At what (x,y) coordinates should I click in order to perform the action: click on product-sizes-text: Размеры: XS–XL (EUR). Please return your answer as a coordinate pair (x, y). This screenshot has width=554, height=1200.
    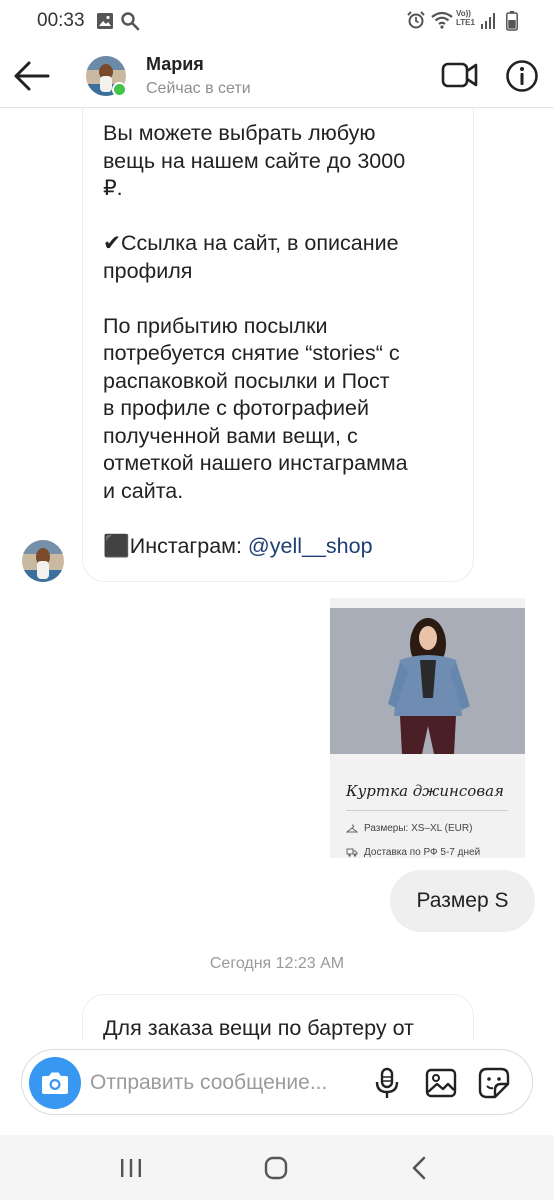
    Looking at the image, I should click on (418, 828).